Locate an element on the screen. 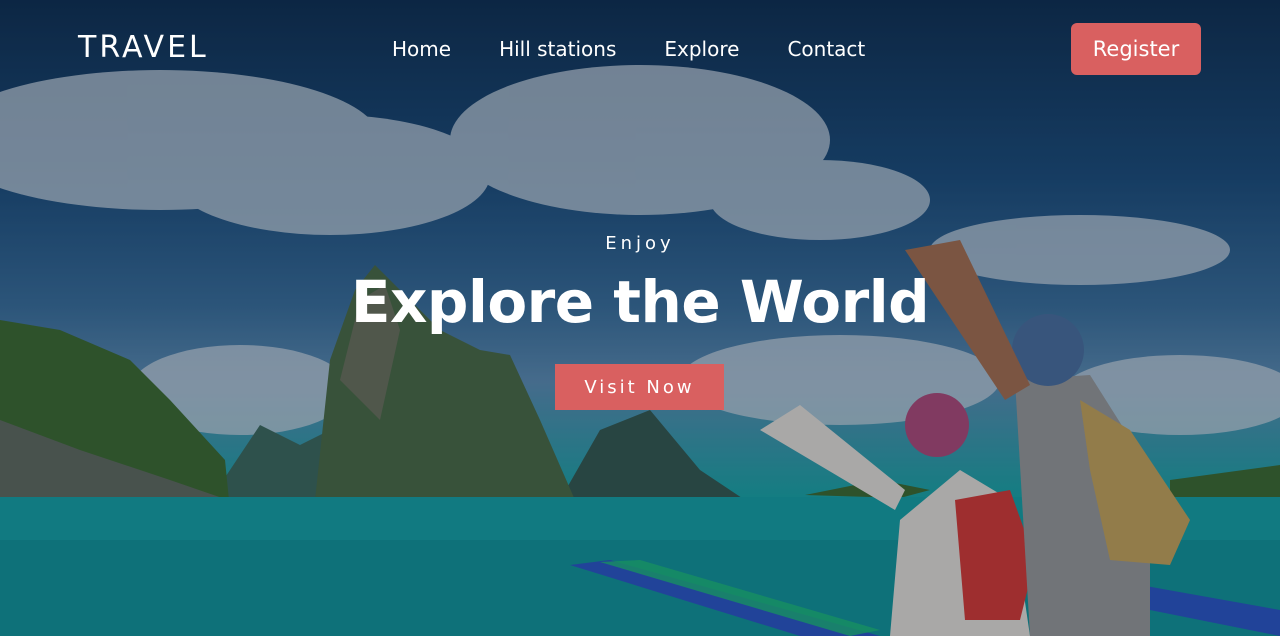 The width and height of the screenshot is (1280, 636). nav-link-home: Home is located at coordinates (421, 49).